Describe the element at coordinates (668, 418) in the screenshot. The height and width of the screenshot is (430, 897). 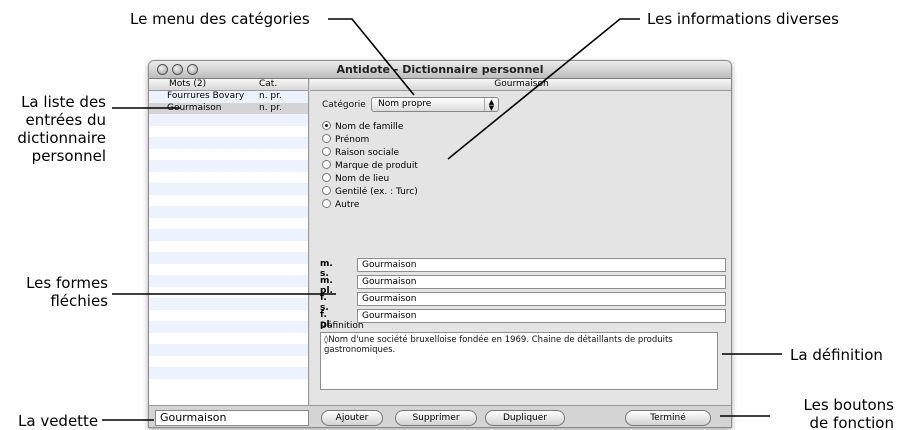
I see `done-button: Terminé` at that location.